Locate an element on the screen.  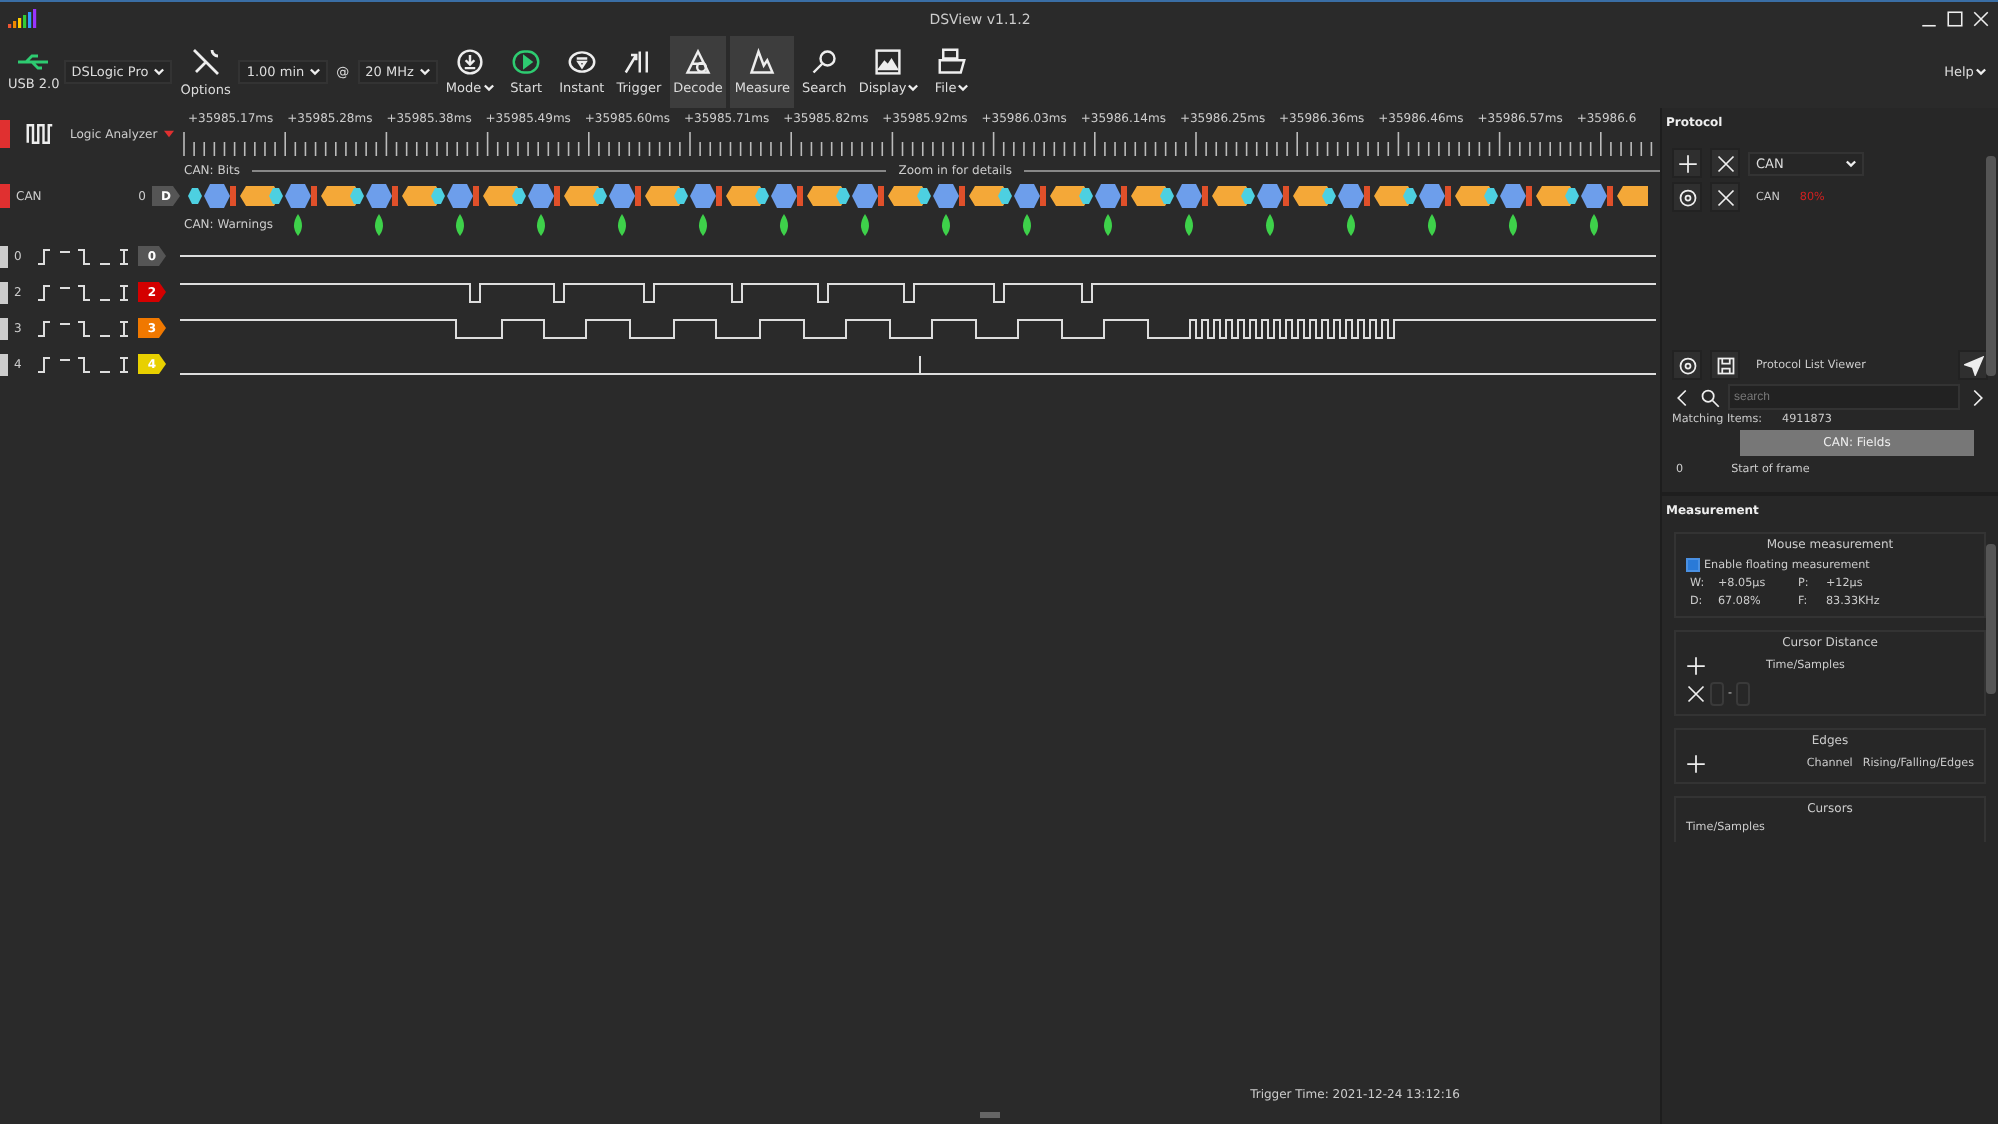
add-button is located at coordinates (1687, 163).